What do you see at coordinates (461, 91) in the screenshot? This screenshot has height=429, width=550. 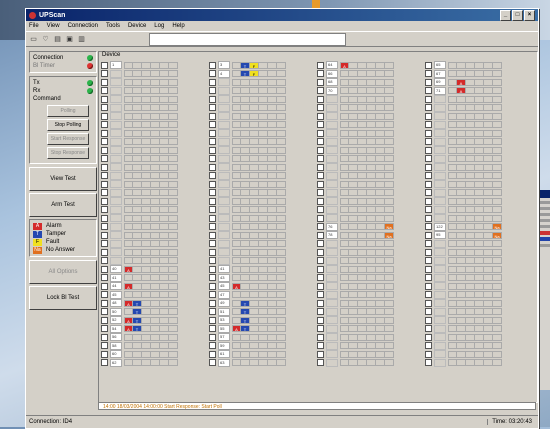 I see `device-status-cell: A` at bounding box center [461, 91].